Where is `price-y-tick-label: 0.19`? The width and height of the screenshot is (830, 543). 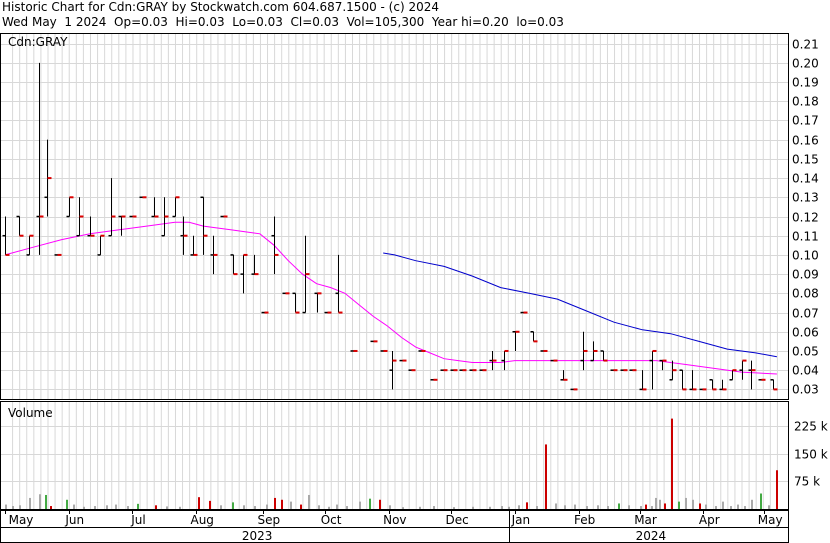 price-y-tick-label: 0.19 is located at coordinates (805, 83).